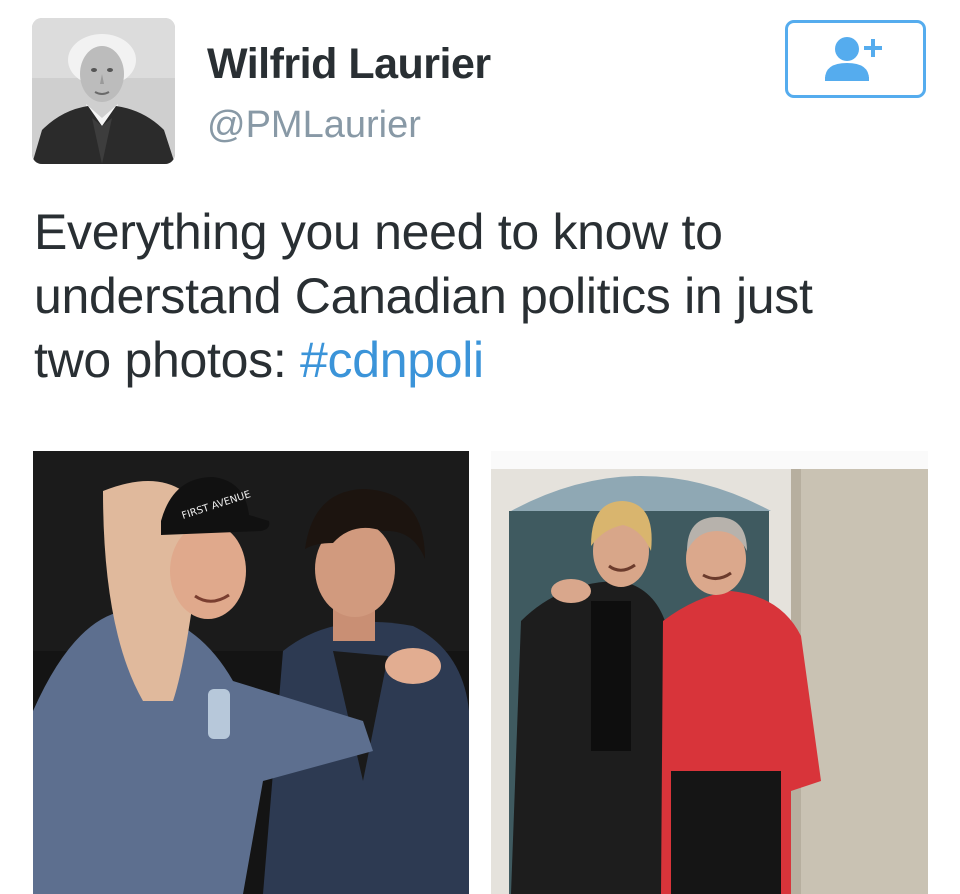  What do you see at coordinates (378, 232) in the screenshot?
I see `tweet-text-line-1: Everything you need to know to` at bounding box center [378, 232].